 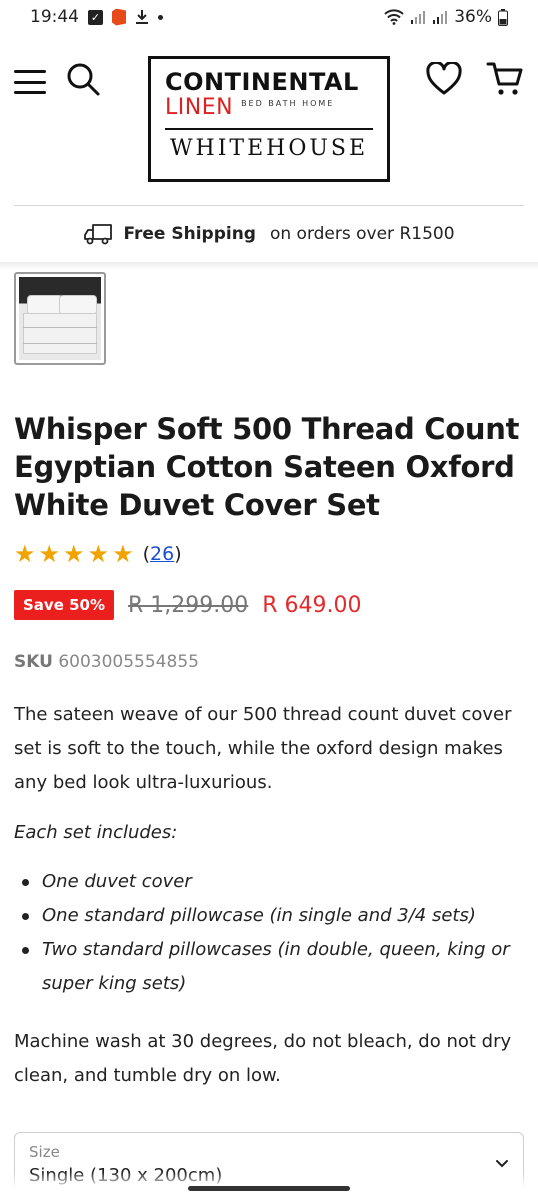 I want to click on cart-icon, so click(x=505, y=79).